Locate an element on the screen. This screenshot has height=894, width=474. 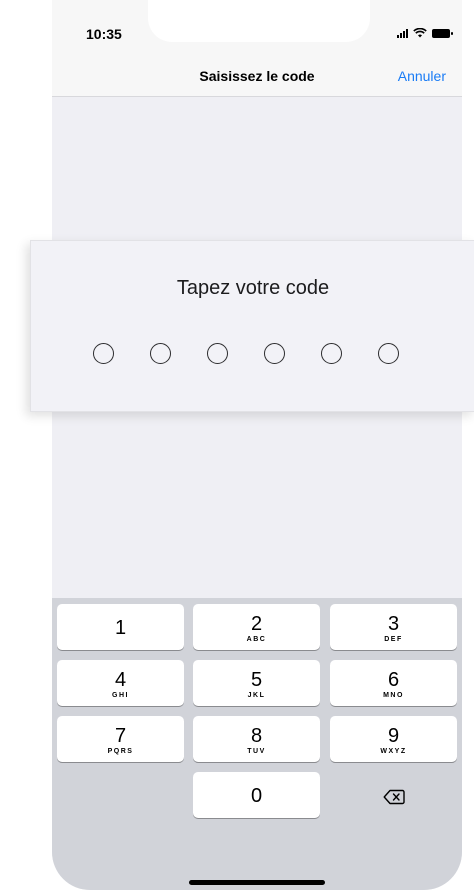
key-4: 4 GHI is located at coordinates (120, 683).